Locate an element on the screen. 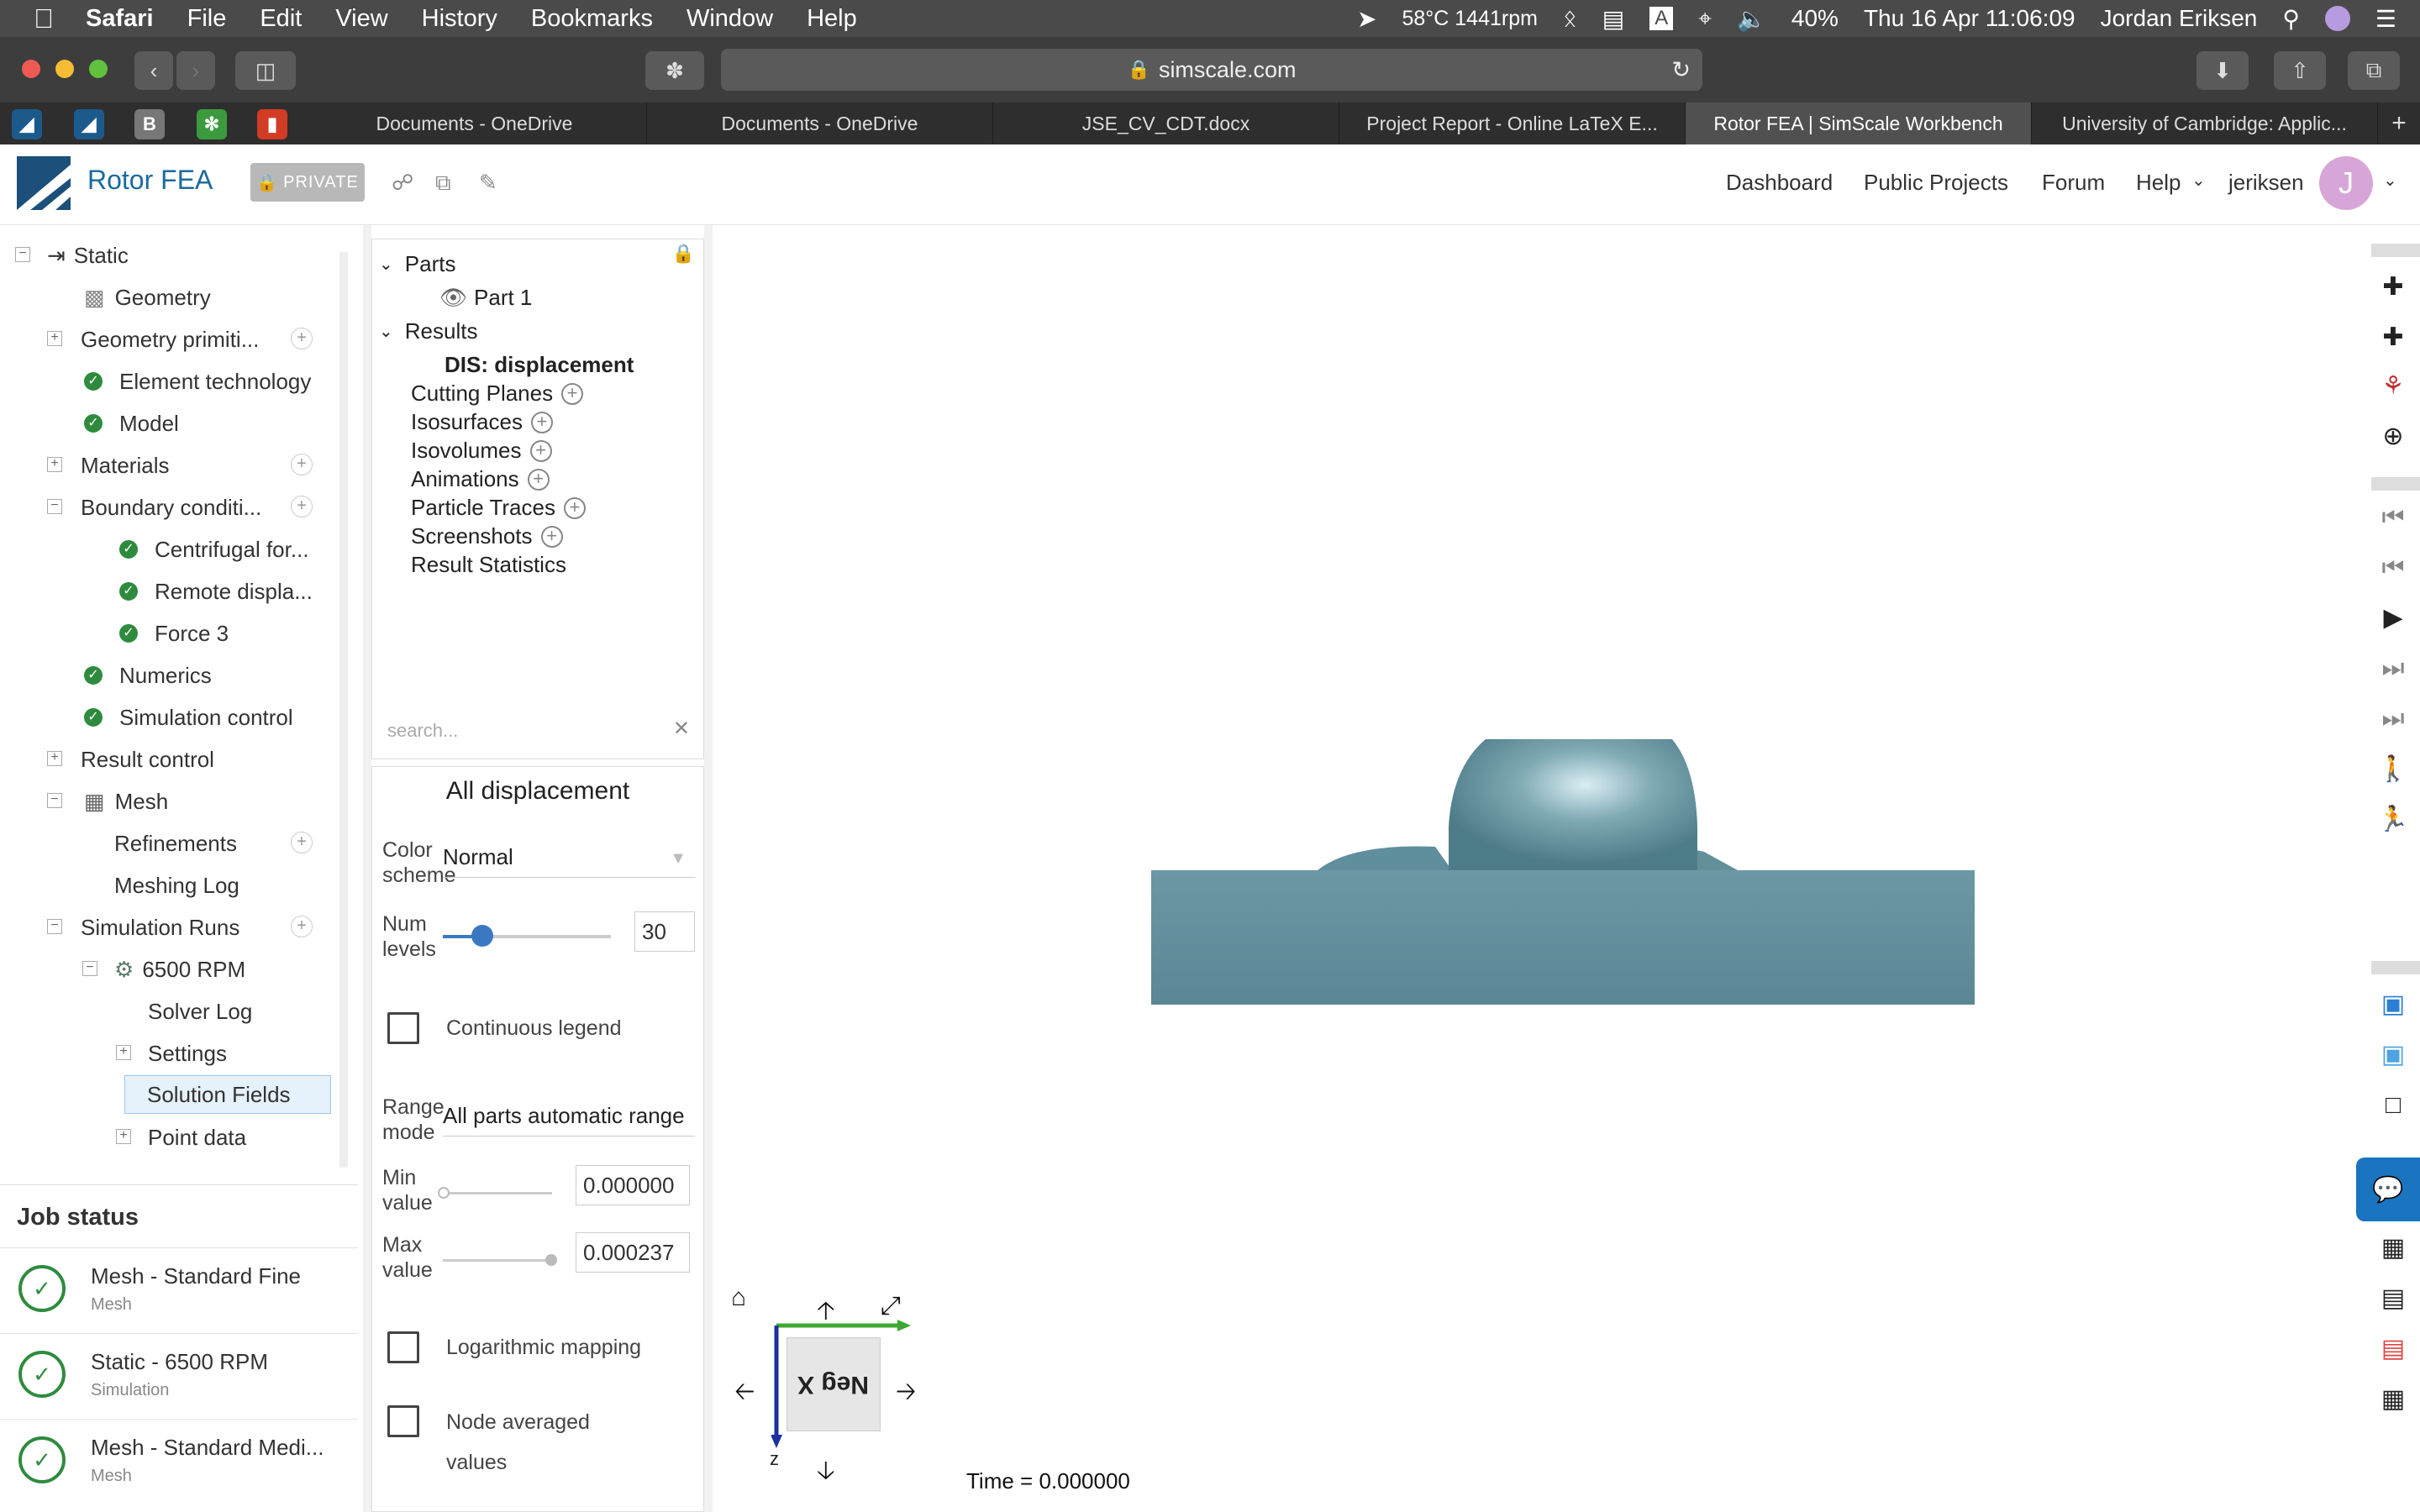 The image size is (2420, 1512). volume-icon: 🔈 is located at coordinates (1751, 19).